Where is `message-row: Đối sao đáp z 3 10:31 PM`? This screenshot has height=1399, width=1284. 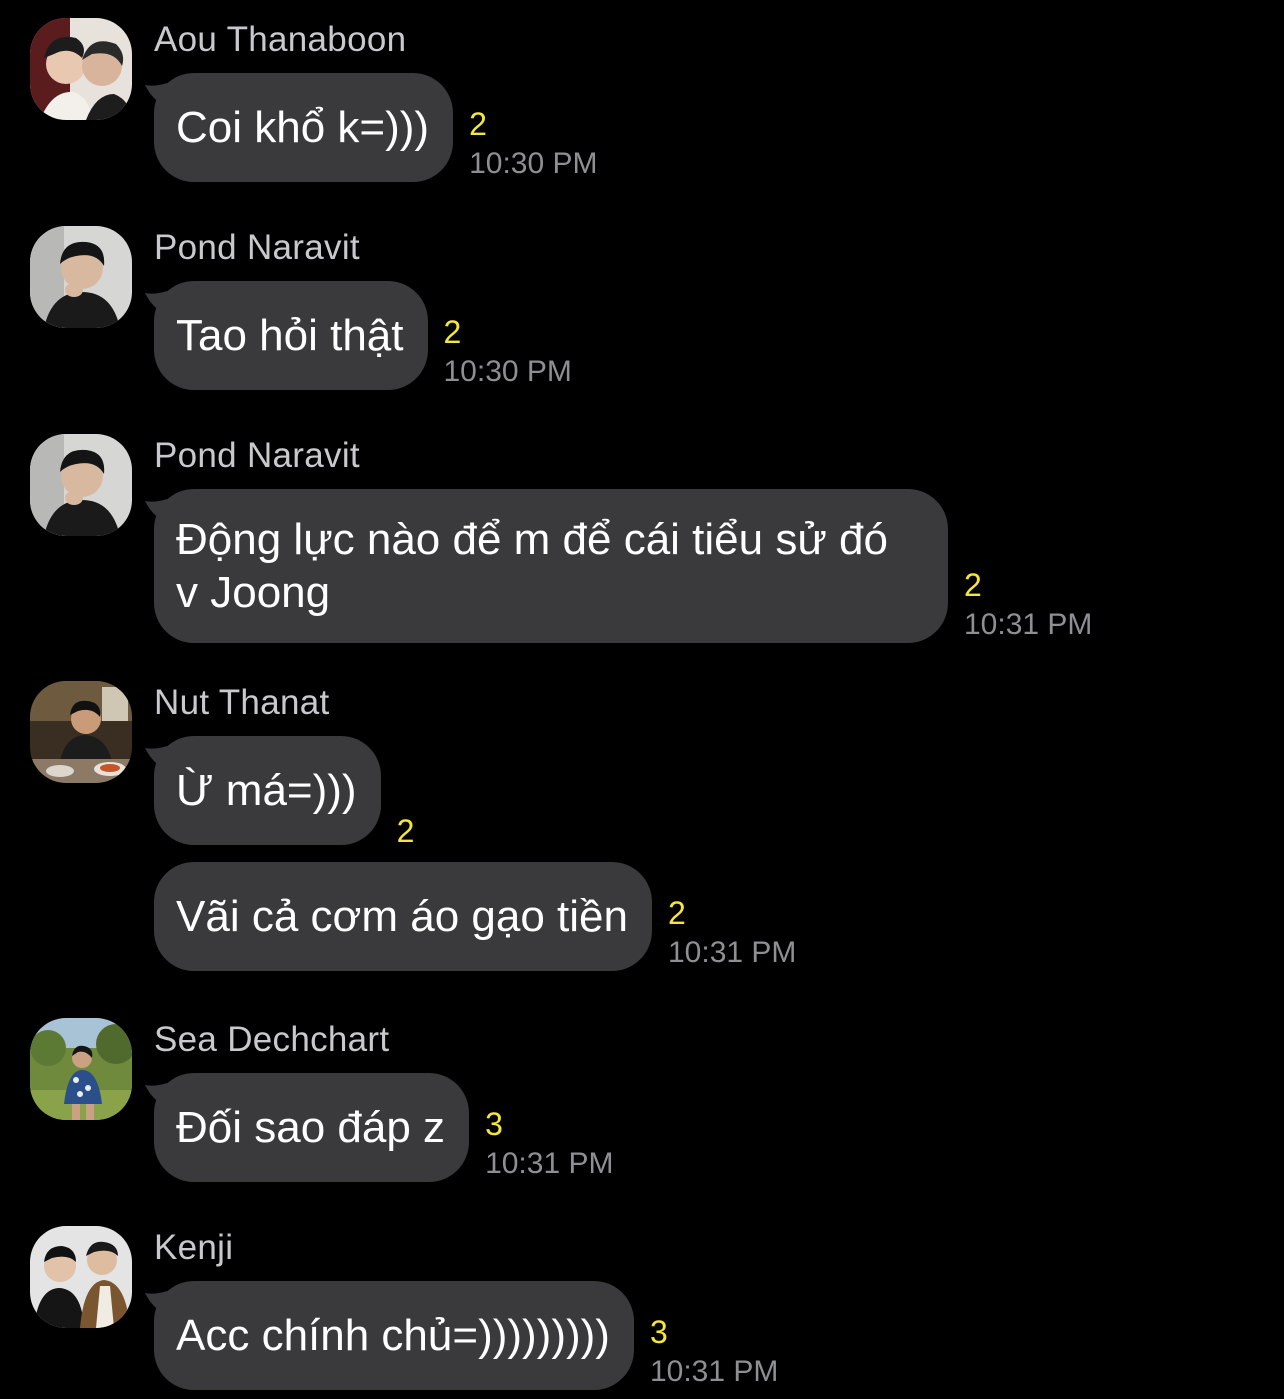
message-row: Đối sao đáp z 3 10:31 PM is located at coordinates (379, 1128).